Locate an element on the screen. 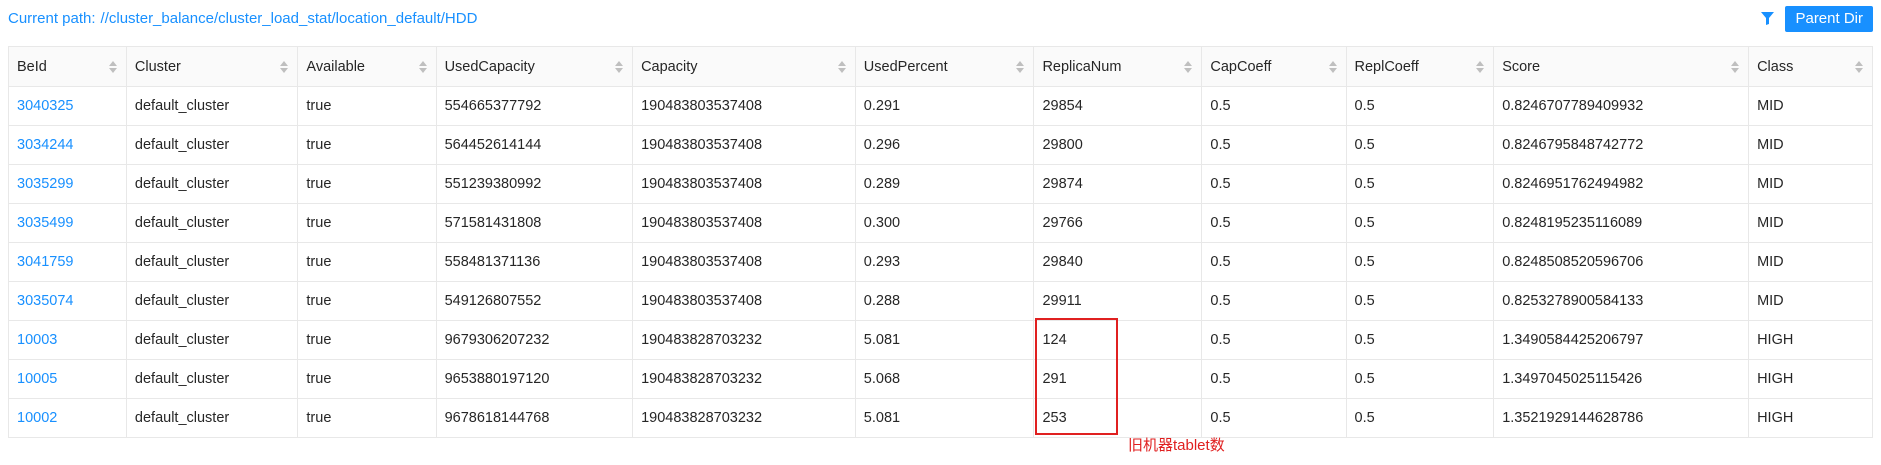 This screenshot has width=1881, height=465. cell-beid: 3035299 is located at coordinates (67, 184).